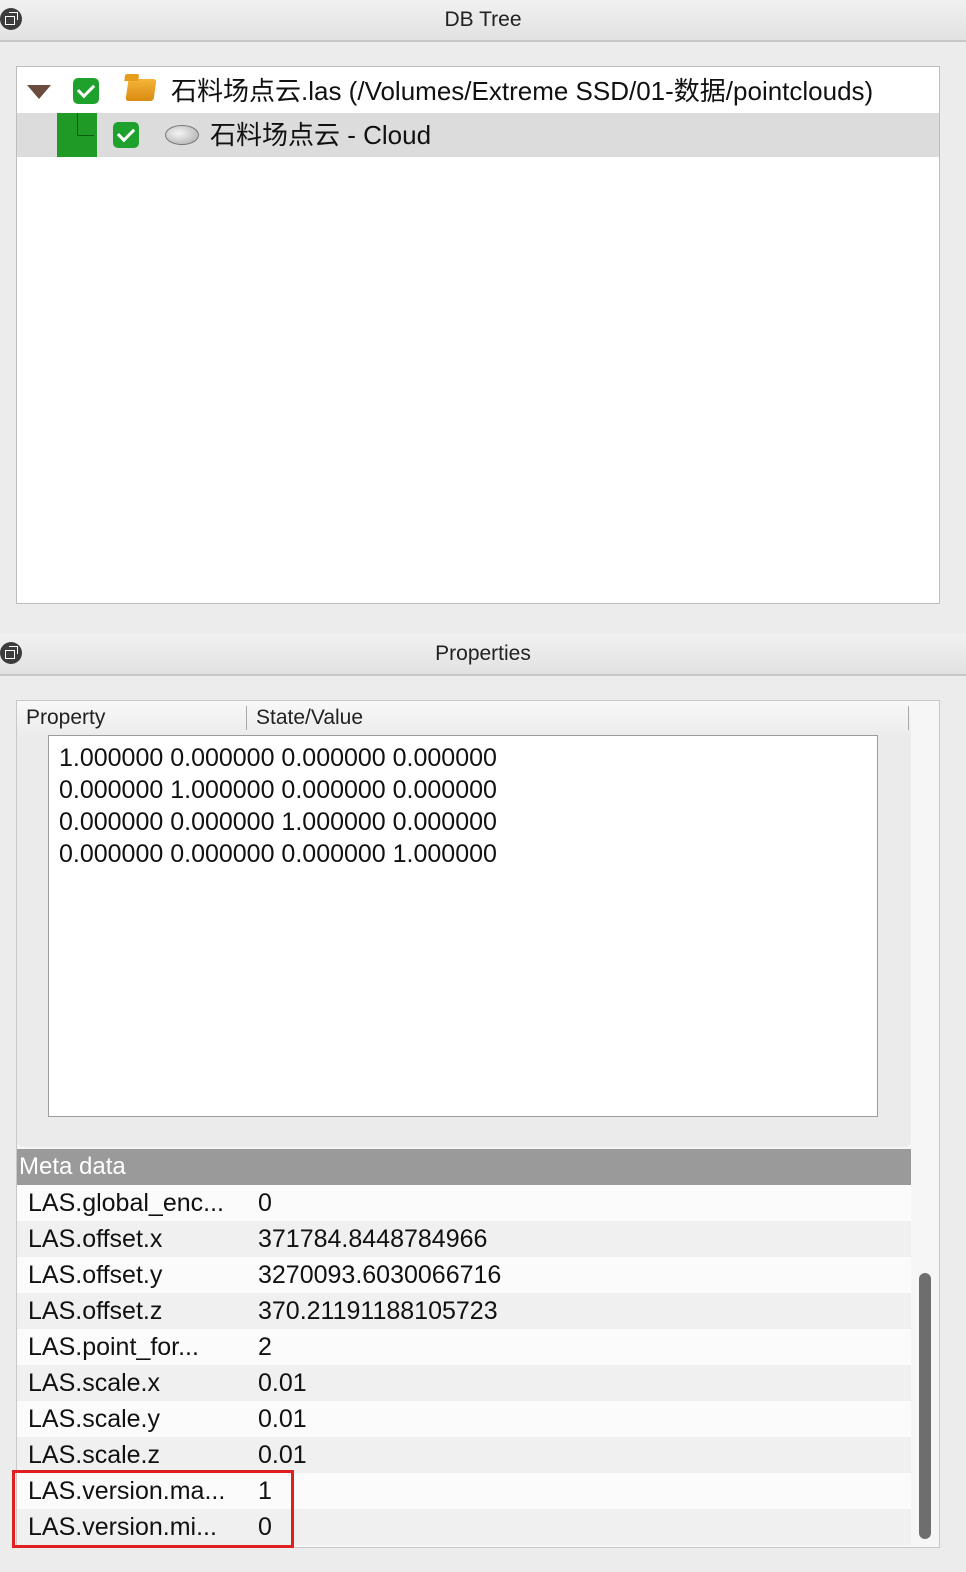  I want to click on property-value: 3270093.6030066716, so click(380, 1275).